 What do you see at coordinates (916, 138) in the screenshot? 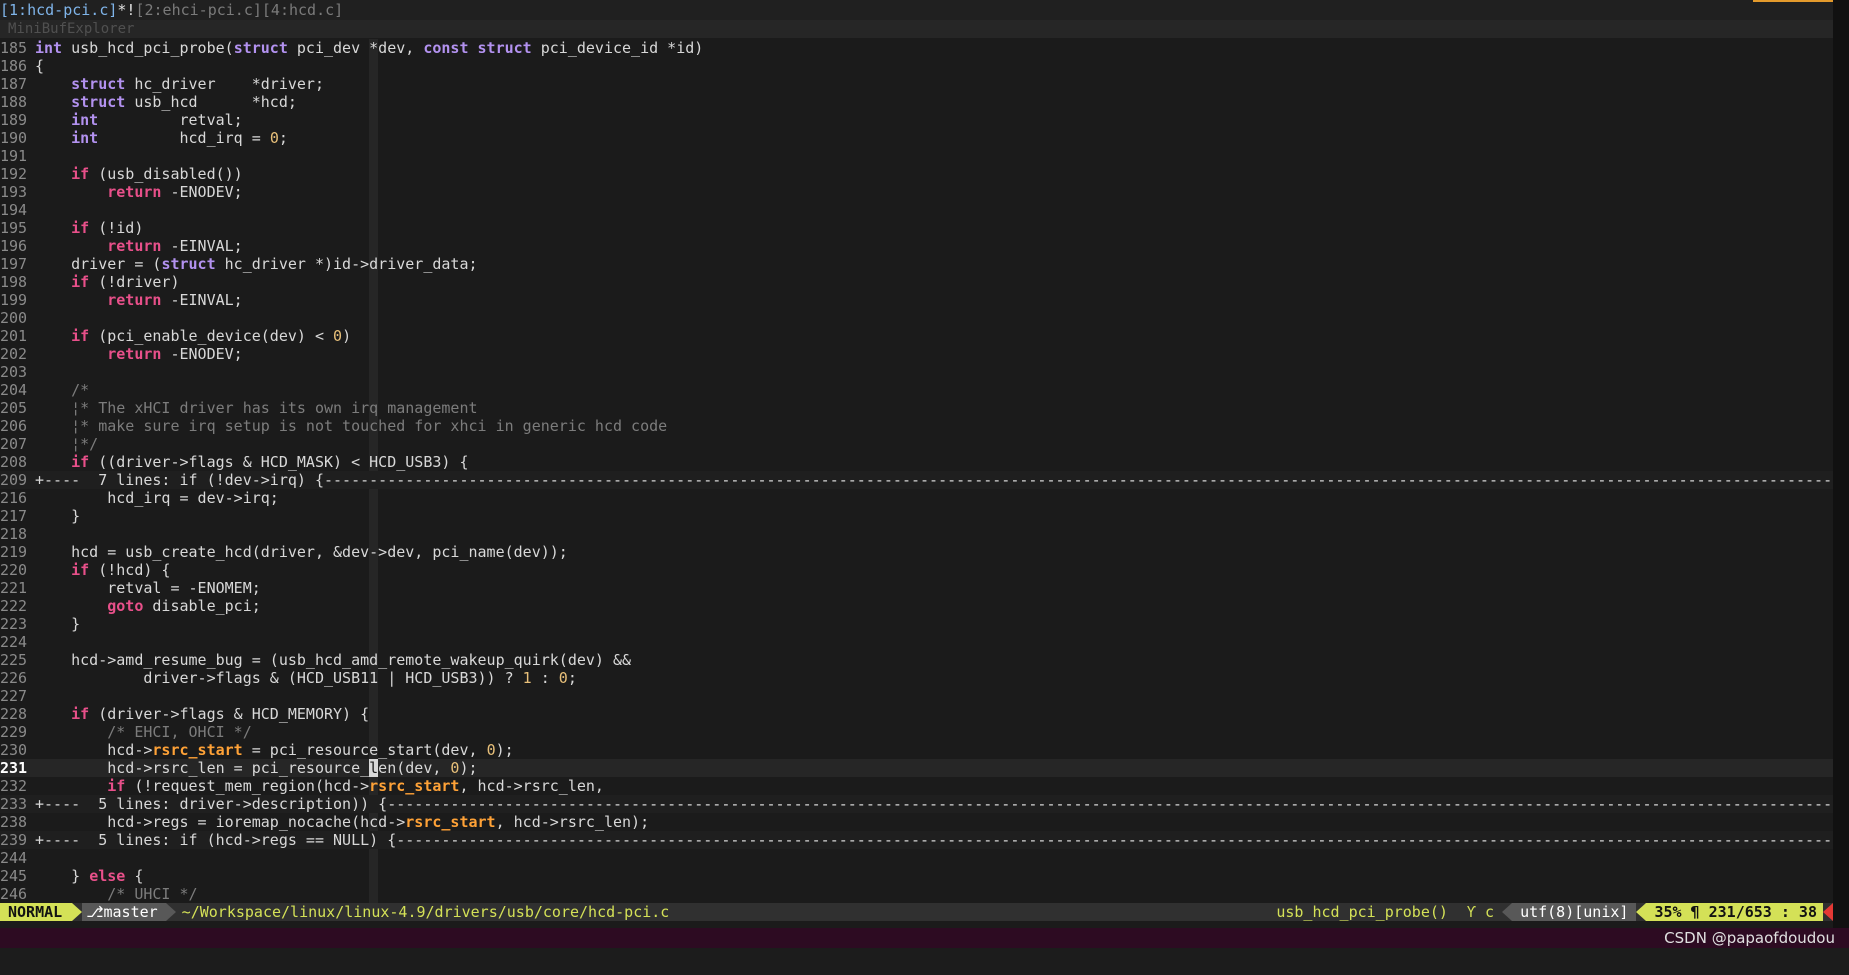
I see `code-line: 190 int hcd_irq = 0;` at bounding box center [916, 138].